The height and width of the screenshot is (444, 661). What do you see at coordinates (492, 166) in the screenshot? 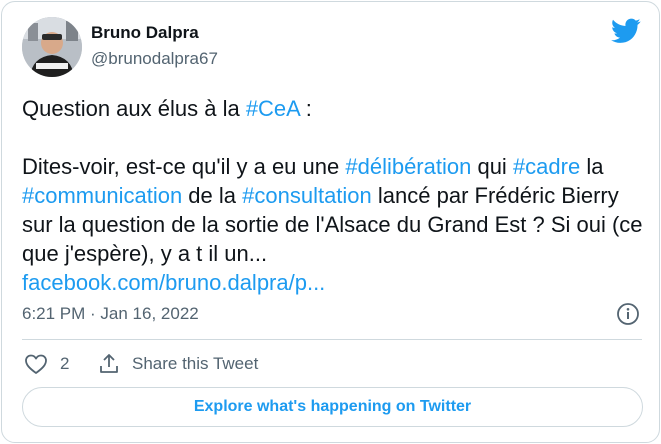
I see `tweet-text-segment: qui` at bounding box center [492, 166].